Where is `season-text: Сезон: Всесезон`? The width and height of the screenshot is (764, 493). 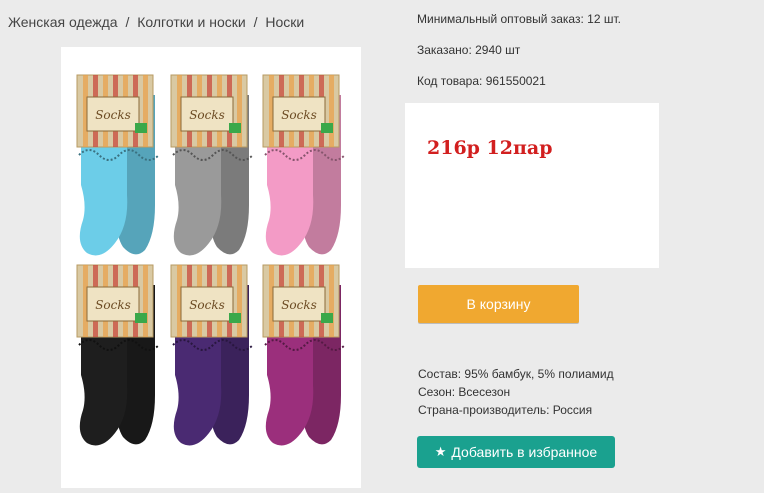
season-text: Сезон: Всесезон is located at coordinates (464, 392).